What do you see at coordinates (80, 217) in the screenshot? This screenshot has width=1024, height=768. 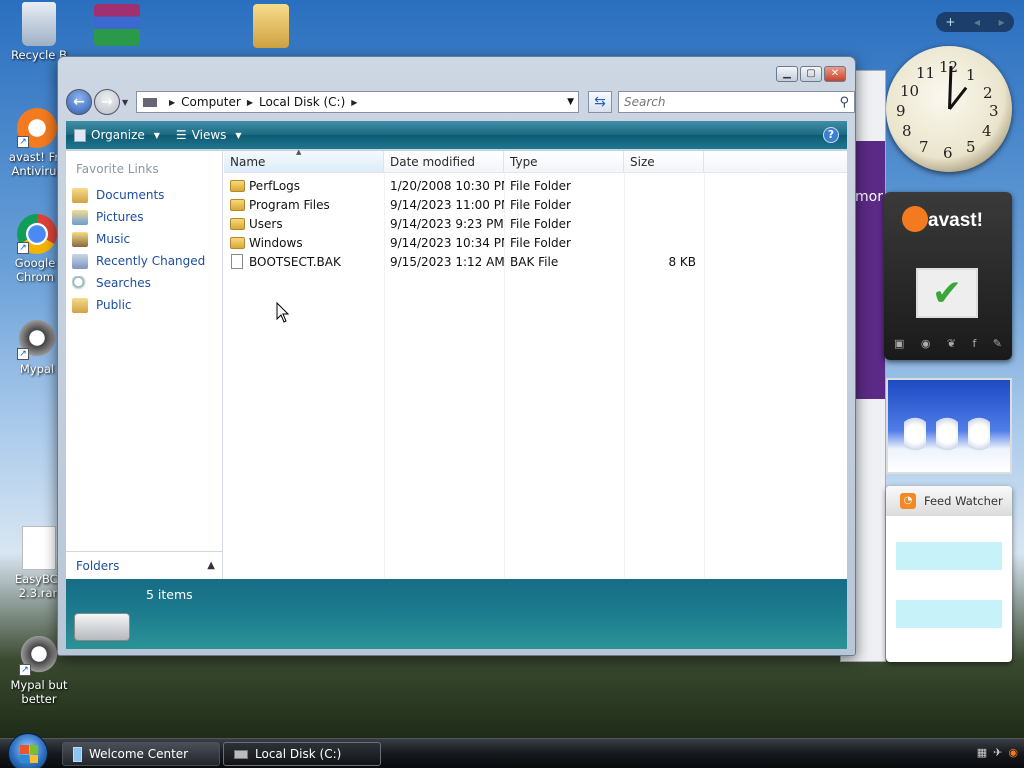 I see `pictures-icon` at bounding box center [80, 217].